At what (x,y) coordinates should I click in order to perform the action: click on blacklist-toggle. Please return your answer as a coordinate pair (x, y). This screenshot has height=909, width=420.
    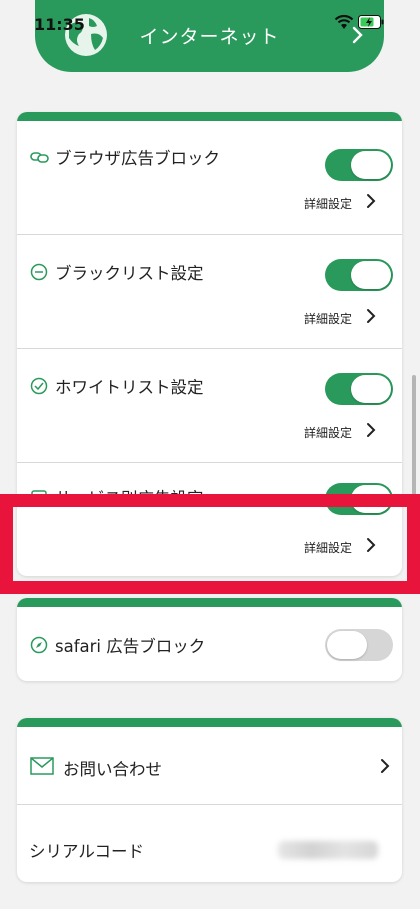
    Looking at the image, I should click on (359, 275).